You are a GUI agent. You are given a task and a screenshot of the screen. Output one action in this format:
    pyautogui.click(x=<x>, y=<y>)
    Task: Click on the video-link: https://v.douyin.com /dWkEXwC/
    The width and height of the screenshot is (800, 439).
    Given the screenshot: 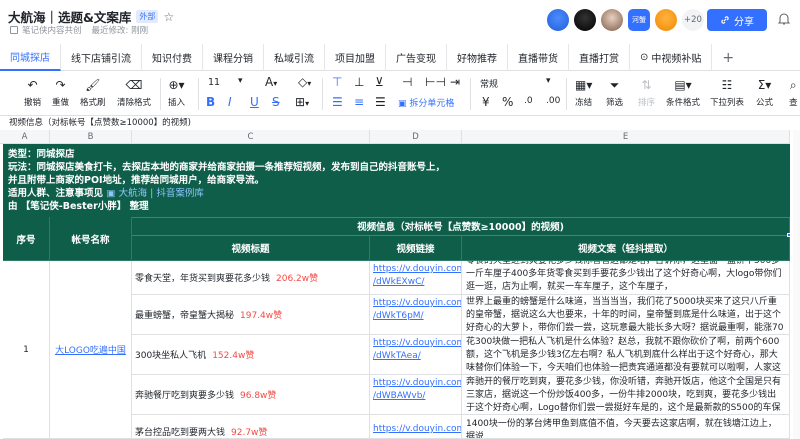 What is the action you would take?
    pyautogui.click(x=416, y=278)
    